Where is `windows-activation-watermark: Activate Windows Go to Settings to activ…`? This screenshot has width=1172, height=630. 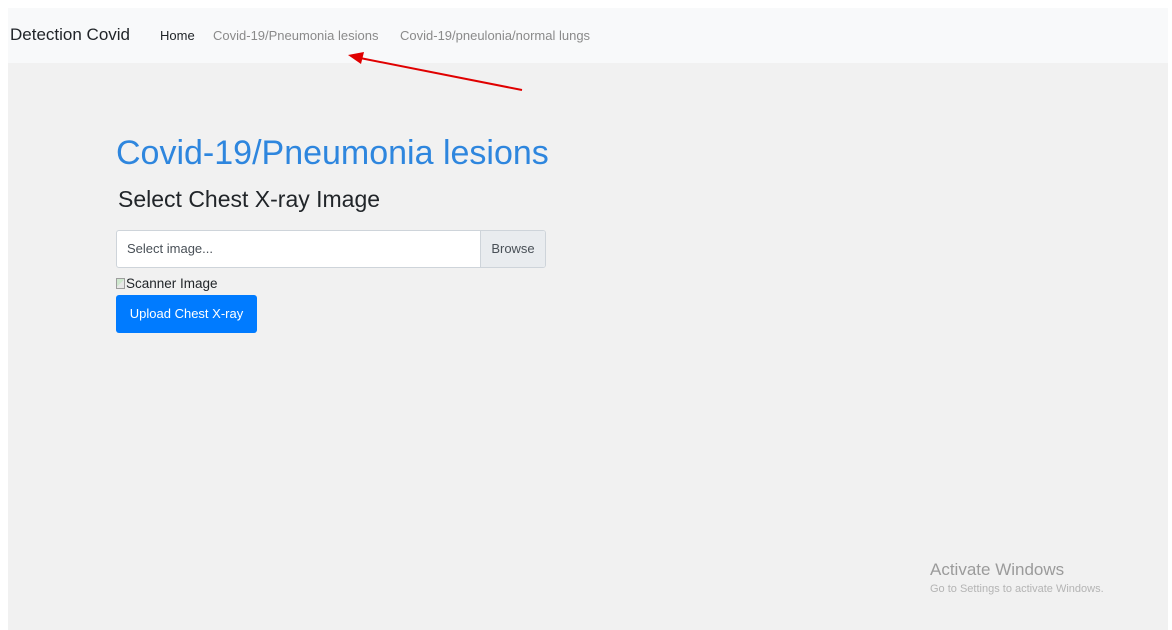 windows-activation-watermark: Activate Windows Go to Settings to activ… is located at coordinates (1017, 577).